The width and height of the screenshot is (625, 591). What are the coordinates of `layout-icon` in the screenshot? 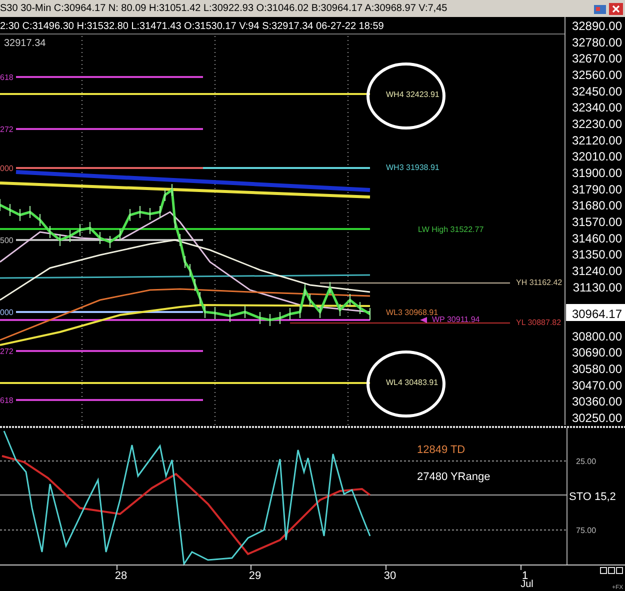 It's located at (611, 570).